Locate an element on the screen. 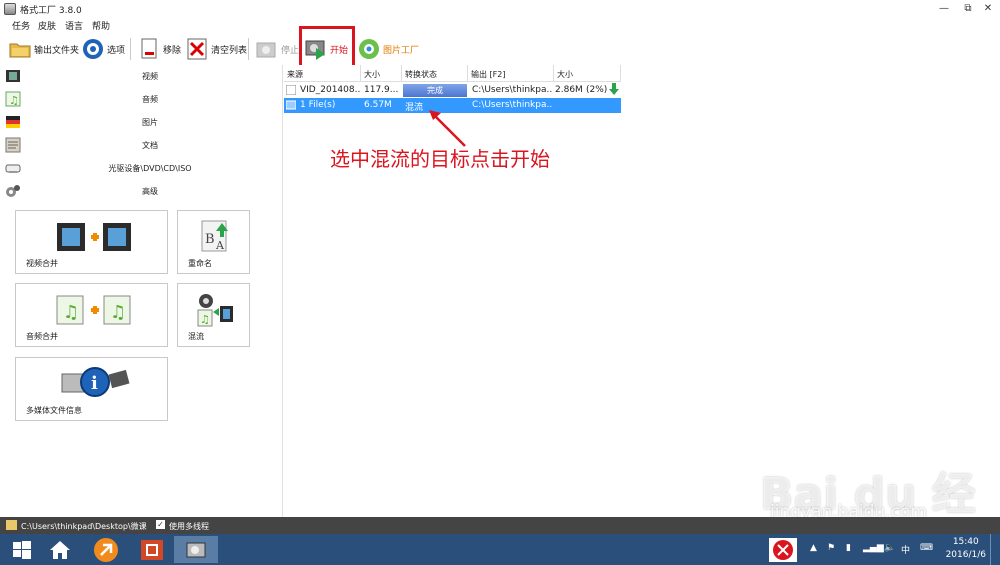 This screenshot has height=565, width=1000. taskbar: ▲ ⚑ ▮ ▂▄▆ 🔈 中 ⌨ 15:40 2016/1/6 is located at coordinates (500, 549).